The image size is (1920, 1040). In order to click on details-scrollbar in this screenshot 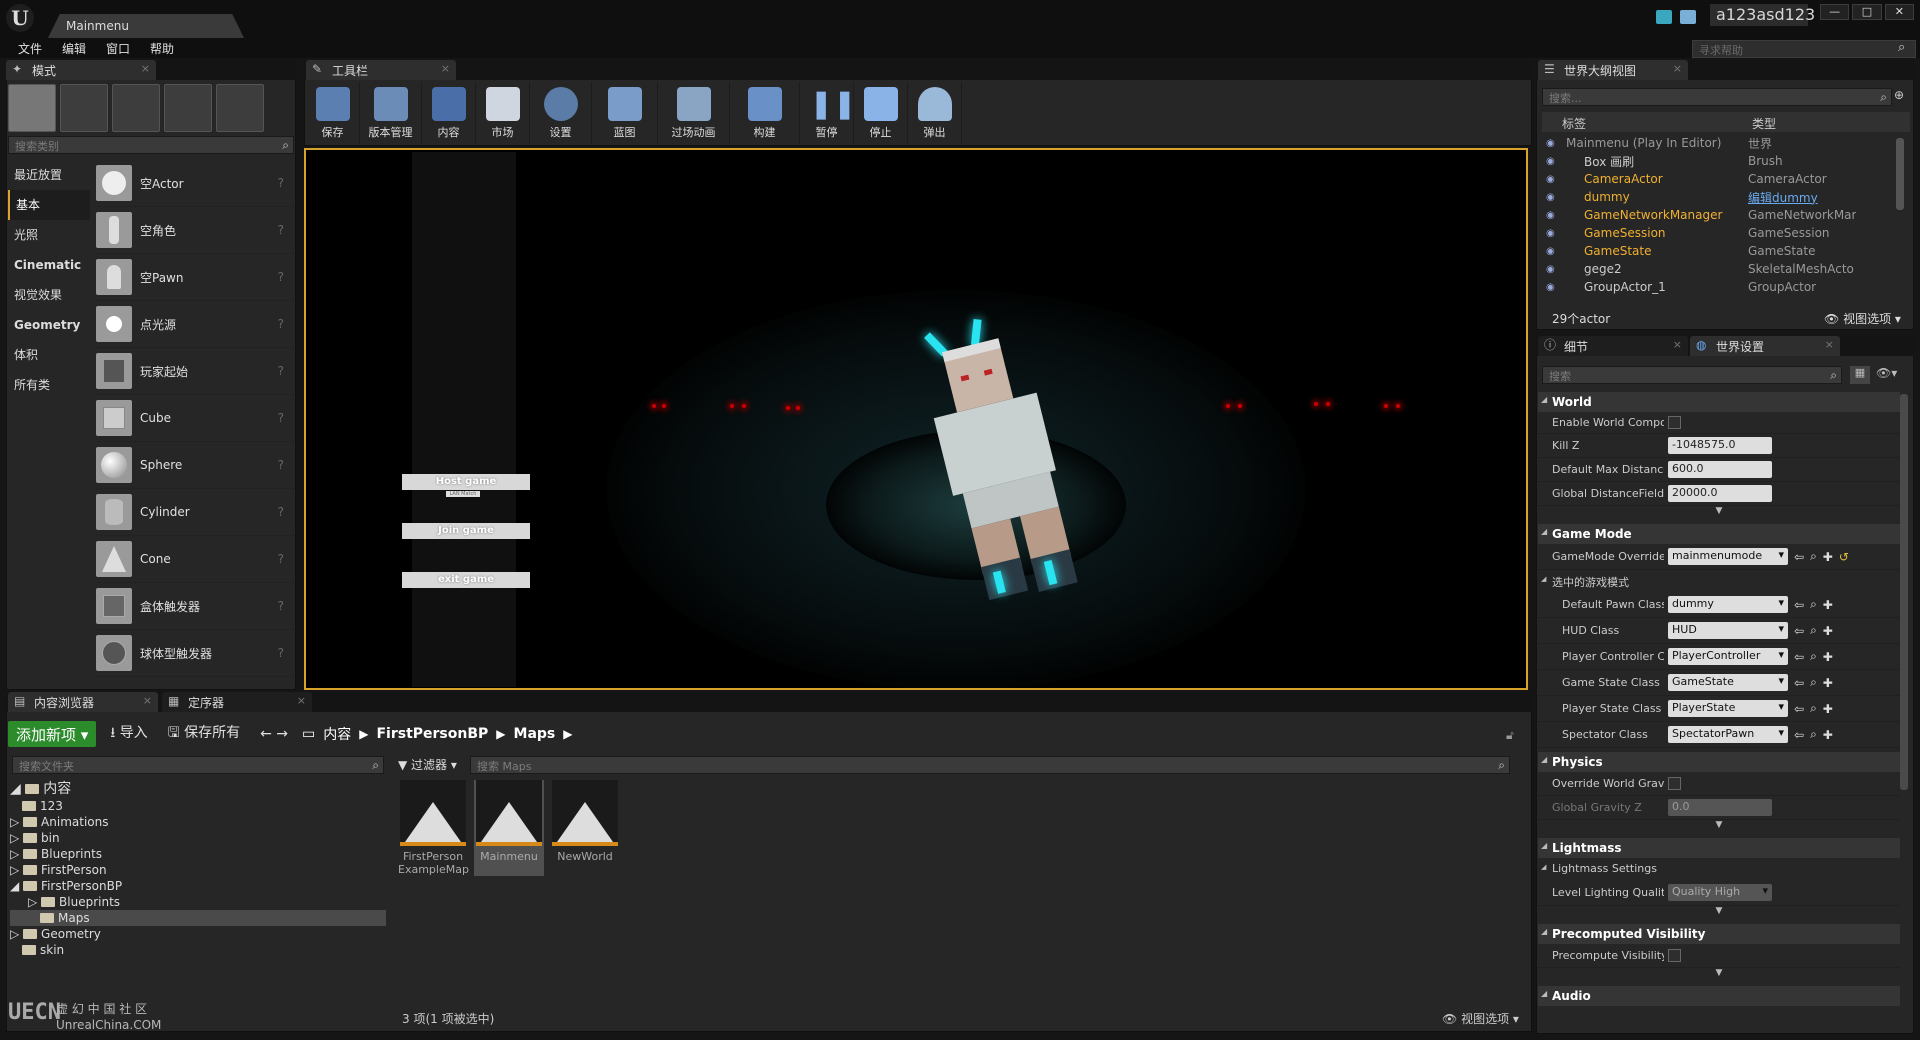, I will do `click(1904, 592)`.